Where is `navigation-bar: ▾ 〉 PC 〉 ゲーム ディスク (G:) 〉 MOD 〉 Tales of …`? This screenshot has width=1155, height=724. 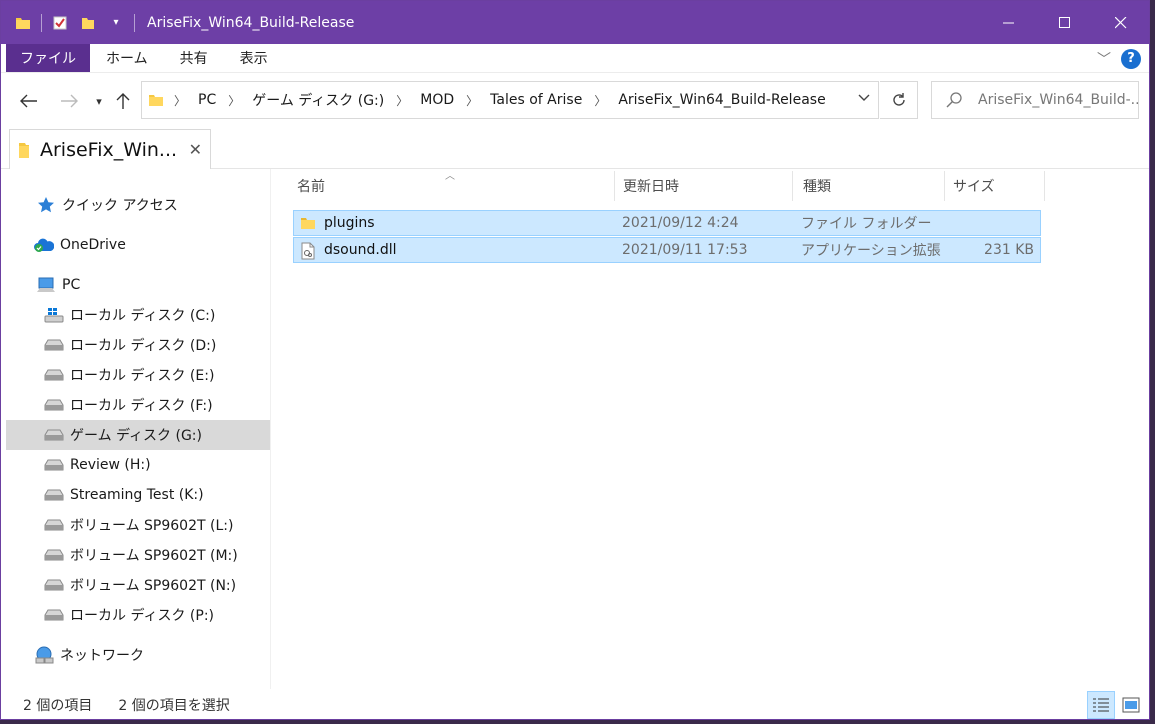
navigation-bar: ▾ 〉 PC 〉 ゲーム ディスク (G:) 〉 MOD 〉 Tales of … is located at coordinates (575, 101).